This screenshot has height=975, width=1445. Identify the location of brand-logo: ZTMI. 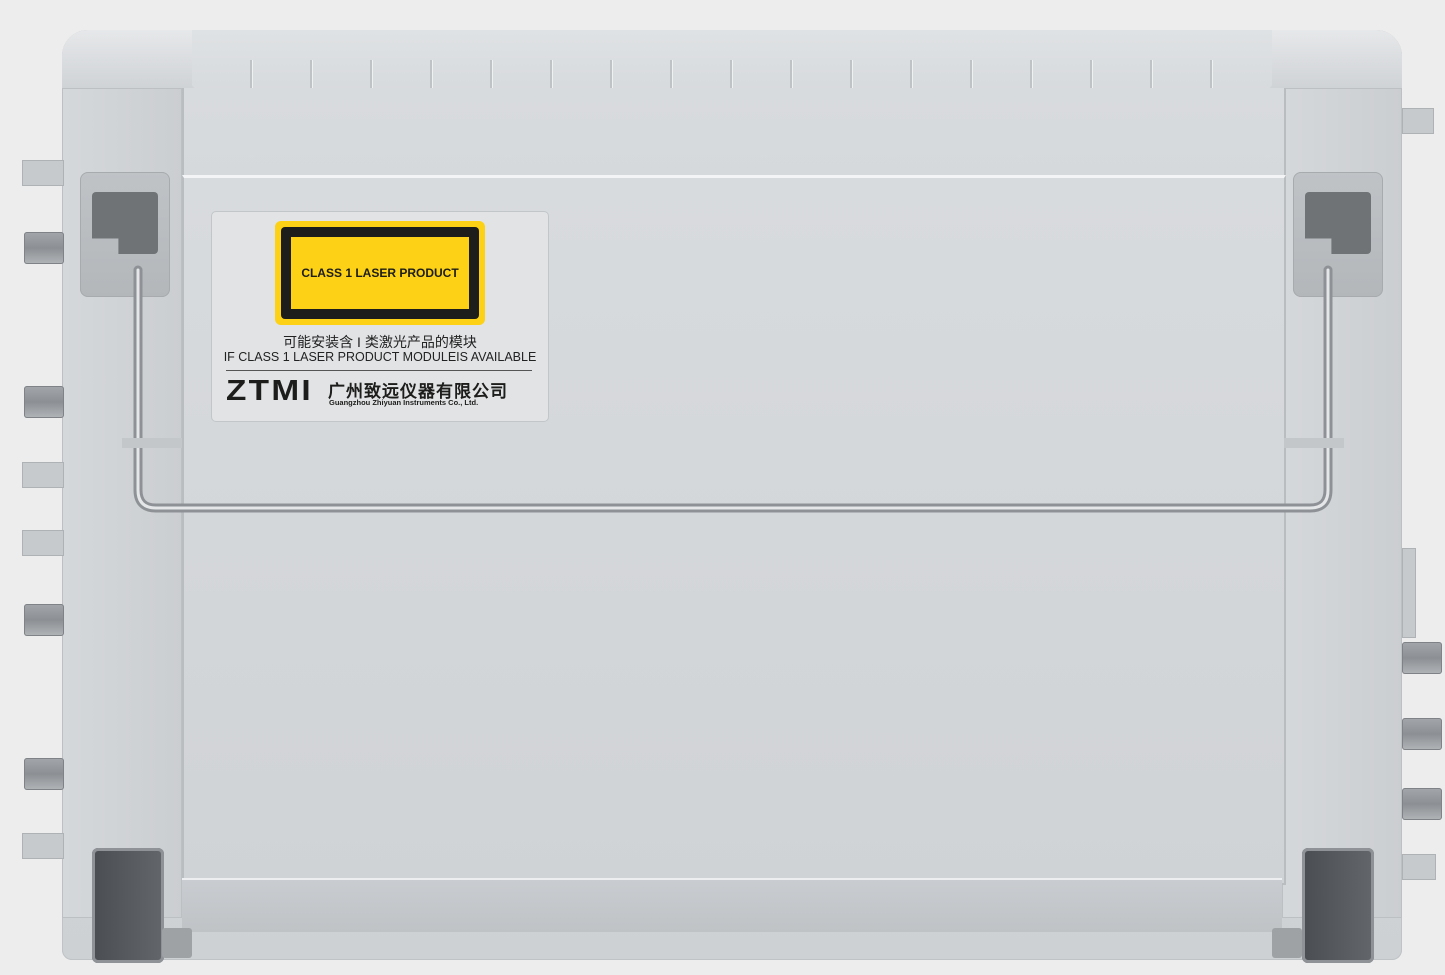
(270, 391).